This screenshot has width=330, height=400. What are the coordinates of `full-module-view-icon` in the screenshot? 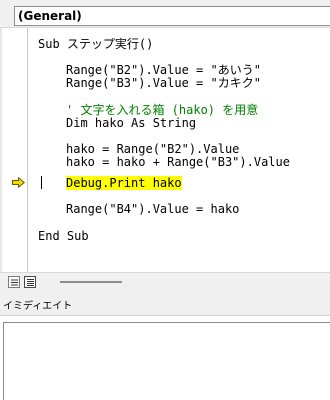 It's located at (30, 282).